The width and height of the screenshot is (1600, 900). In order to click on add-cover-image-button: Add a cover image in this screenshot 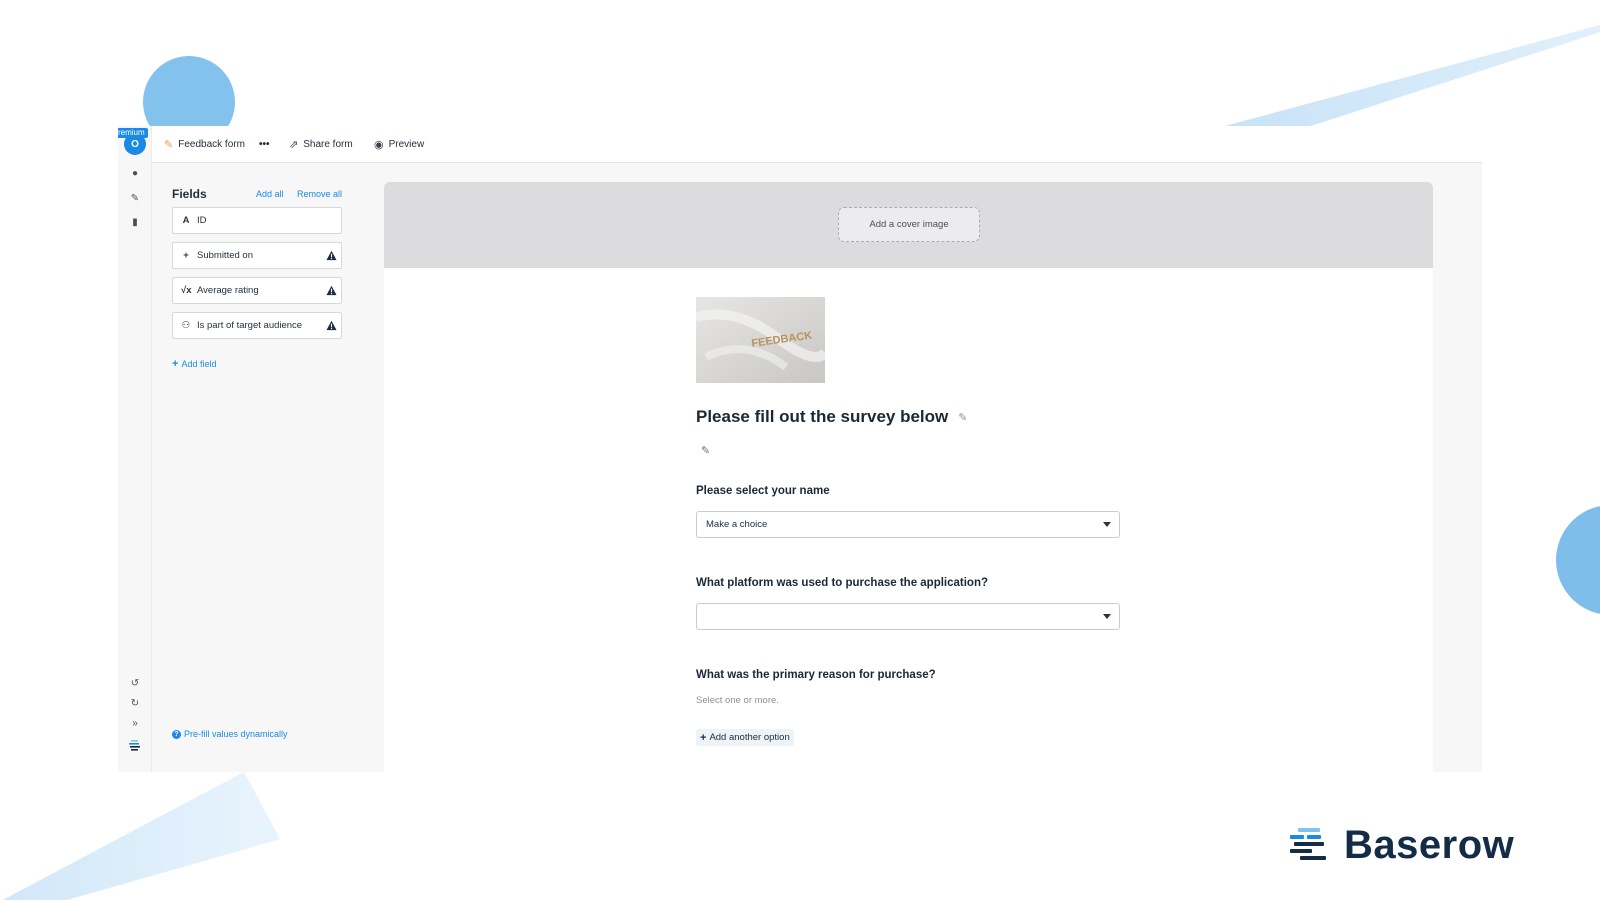, I will do `click(909, 224)`.